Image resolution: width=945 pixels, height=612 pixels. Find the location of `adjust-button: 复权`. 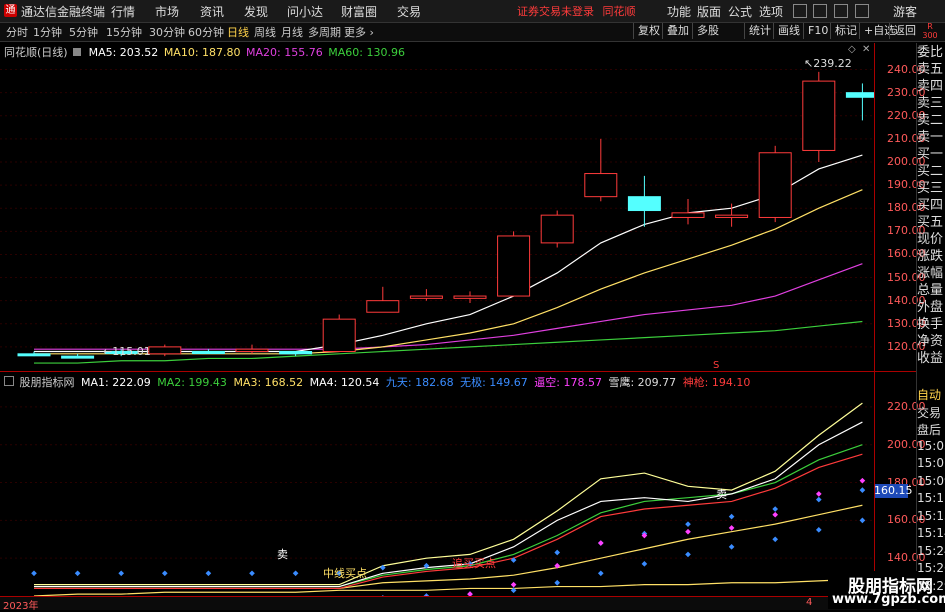

adjust-button: 复权 is located at coordinates (648, 31).